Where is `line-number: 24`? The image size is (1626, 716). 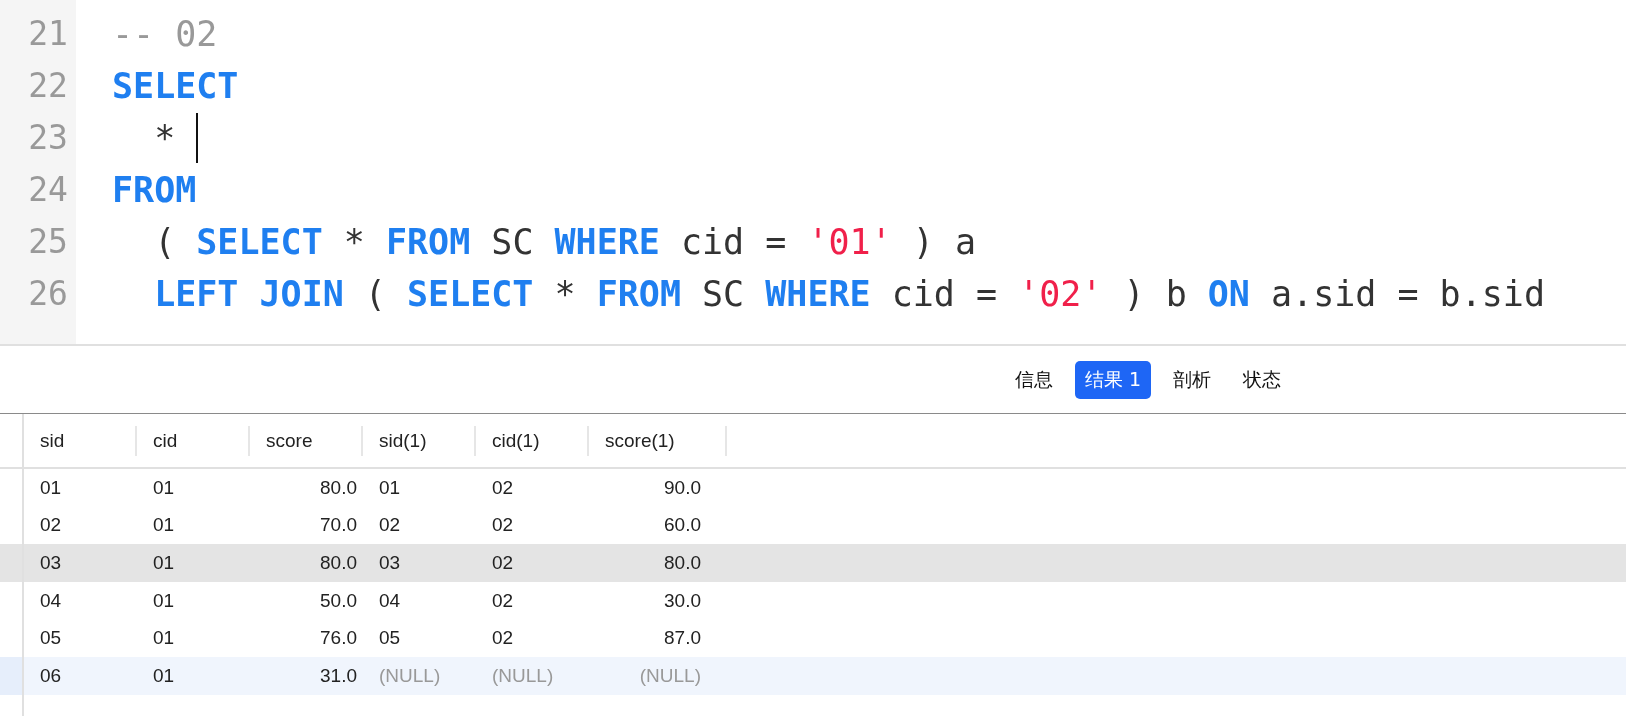 line-number: 24 is located at coordinates (48, 190).